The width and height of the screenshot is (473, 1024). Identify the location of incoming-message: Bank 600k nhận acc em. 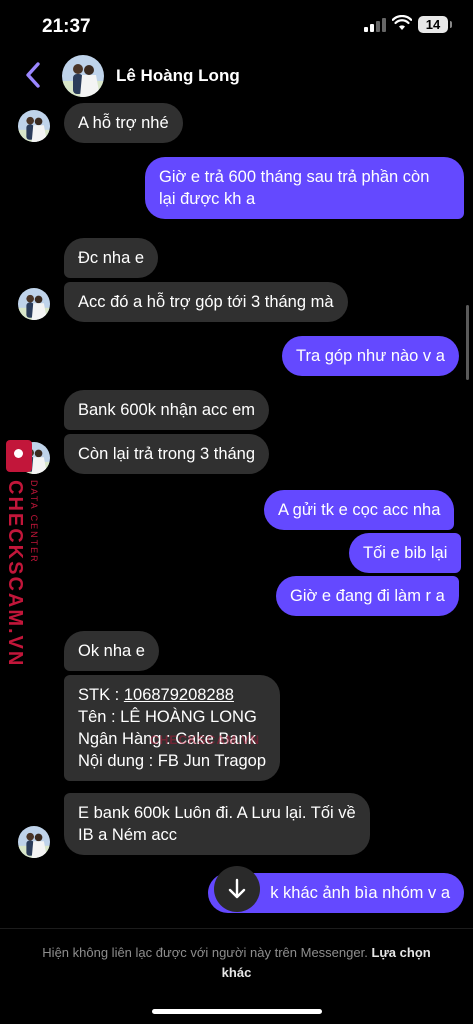
(167, 410).